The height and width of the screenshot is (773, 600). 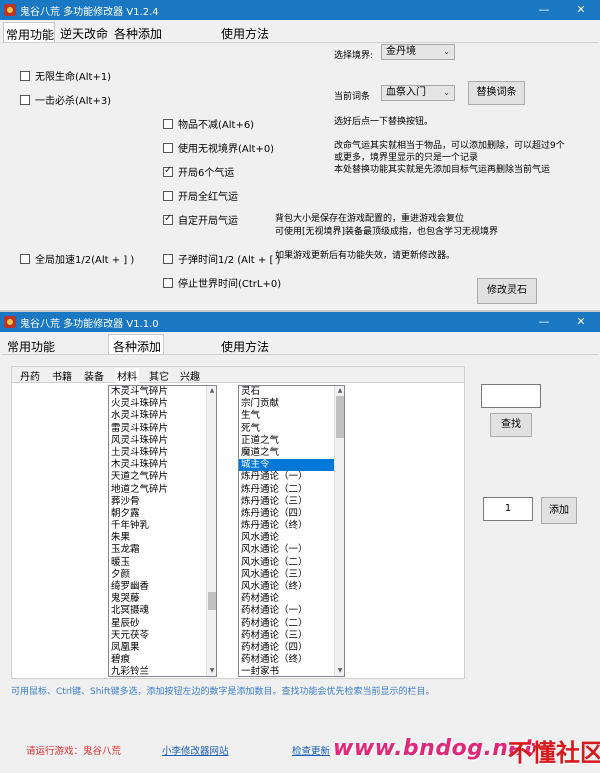 I want to click on list-item: 炼丹通论（终）, so click(x=291, y=526).